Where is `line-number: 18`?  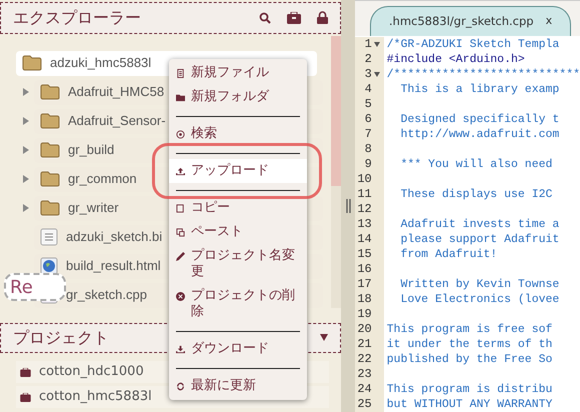 line-number: 18 is located at coordinates (364, 299).